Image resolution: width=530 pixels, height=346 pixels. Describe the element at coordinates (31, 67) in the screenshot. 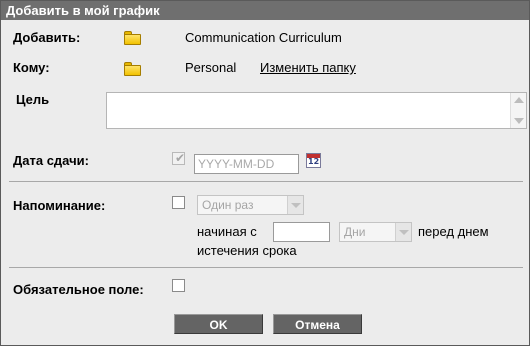

I see `to-label: Кому:` at that location.